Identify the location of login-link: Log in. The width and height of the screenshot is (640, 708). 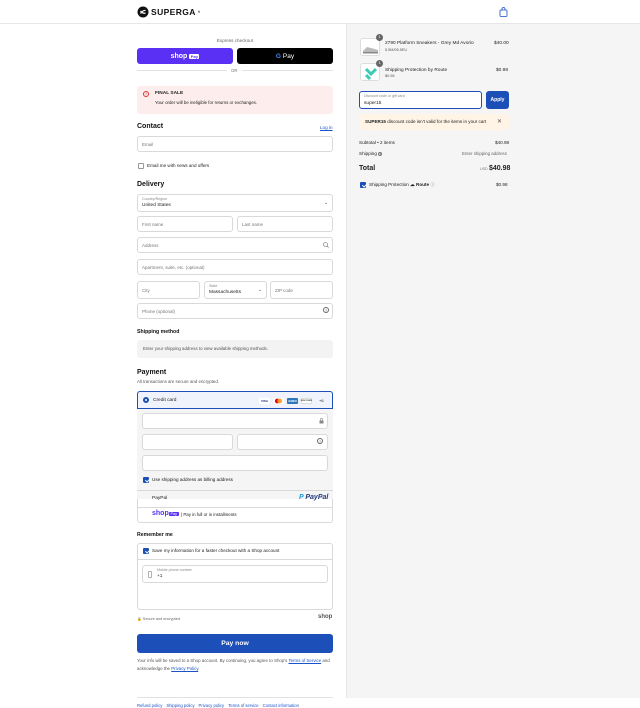
(326, 127).